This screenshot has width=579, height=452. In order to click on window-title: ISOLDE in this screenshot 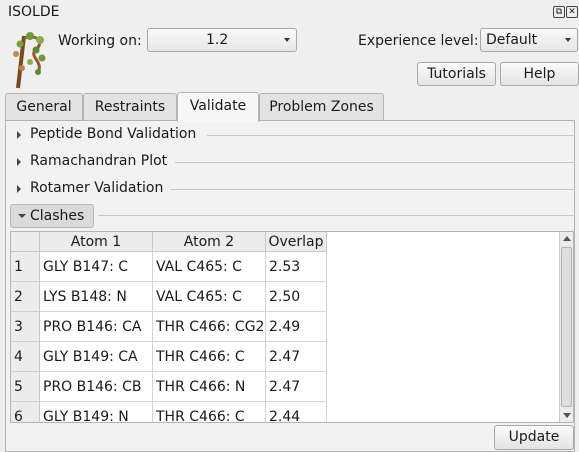, I will do `click(34, 12)`.